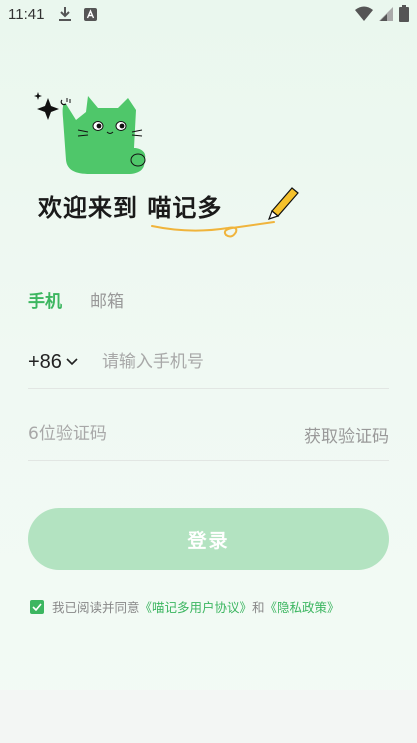  I want to click on signal-icon, so click(386, 13).